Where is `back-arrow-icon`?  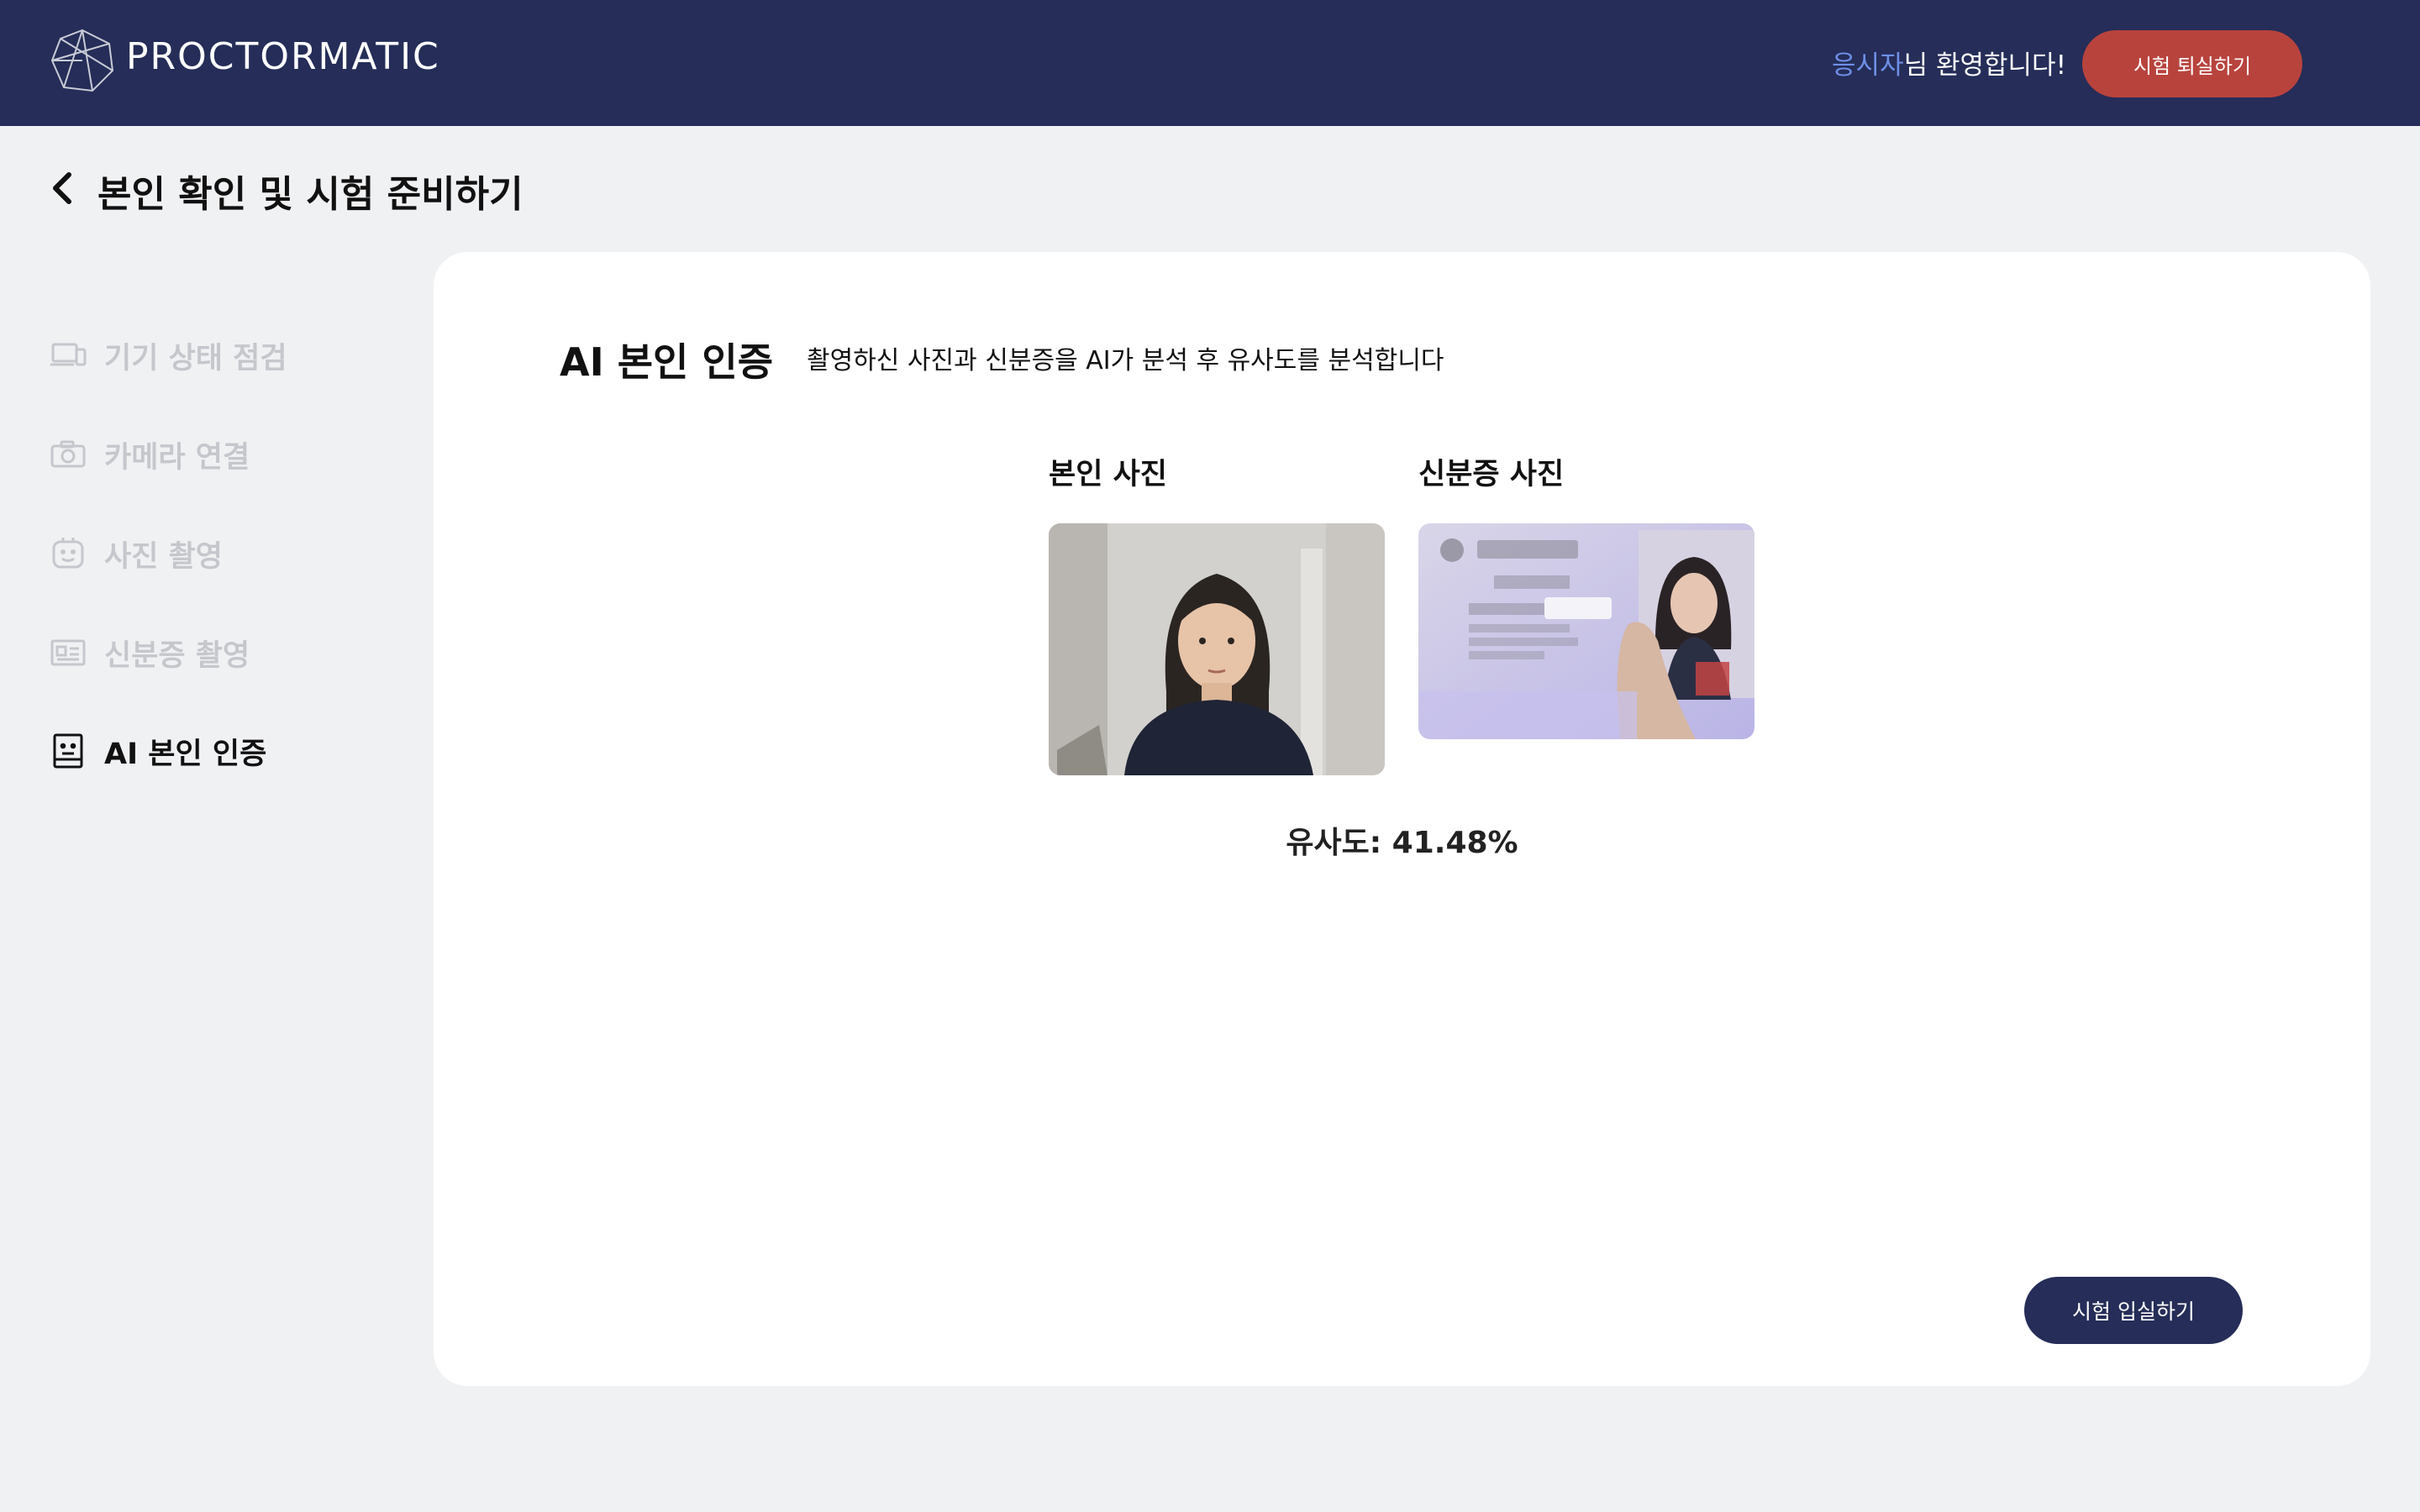 back-arrow-icon is located at coordinates (62, 188).